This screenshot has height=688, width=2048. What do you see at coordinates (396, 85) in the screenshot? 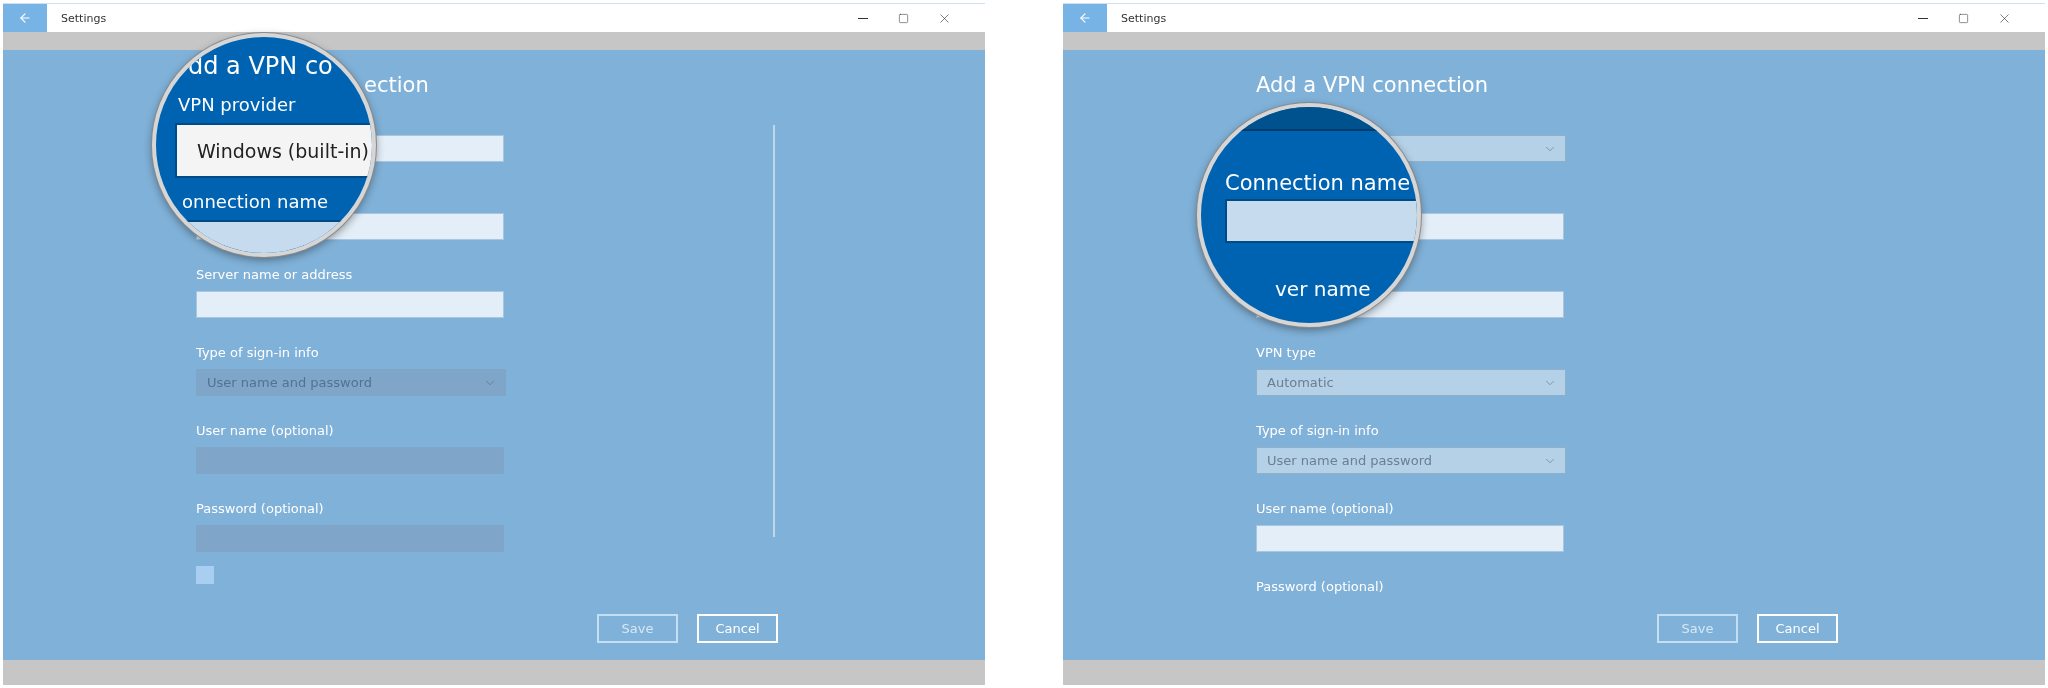
I see `page-heading: ection` at bounding box center [396, 85].